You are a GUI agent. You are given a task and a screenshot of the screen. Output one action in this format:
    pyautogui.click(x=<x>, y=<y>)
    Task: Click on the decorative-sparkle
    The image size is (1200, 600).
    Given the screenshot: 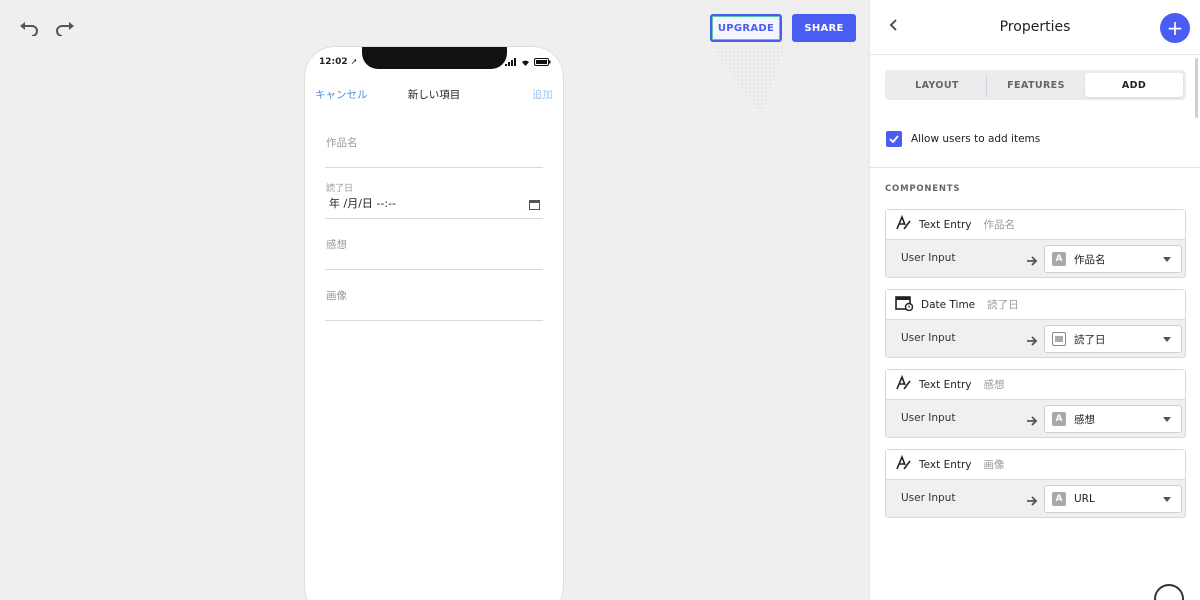 What is the action you would take?
    pyautogui.click(x=748, y=81)
    